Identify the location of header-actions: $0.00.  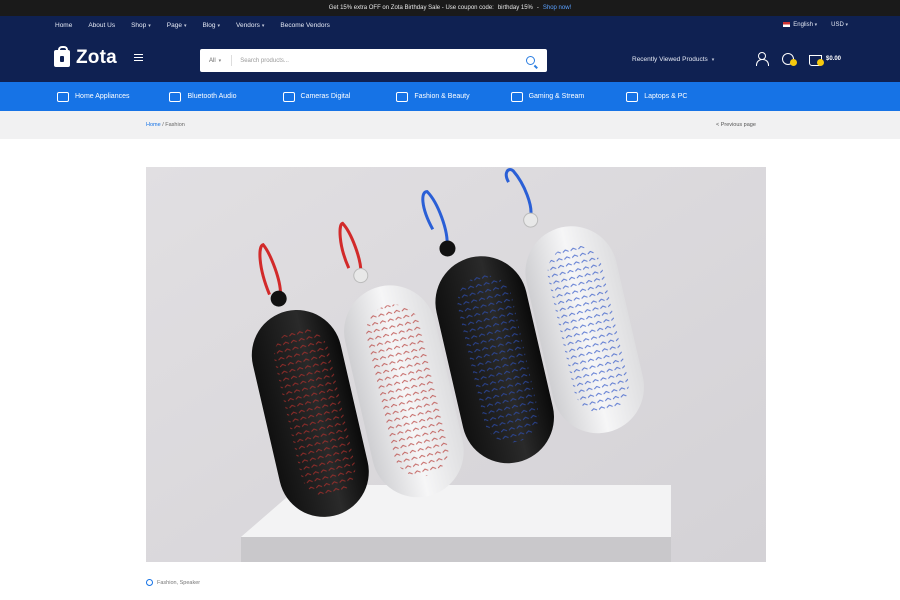
(798, 59).